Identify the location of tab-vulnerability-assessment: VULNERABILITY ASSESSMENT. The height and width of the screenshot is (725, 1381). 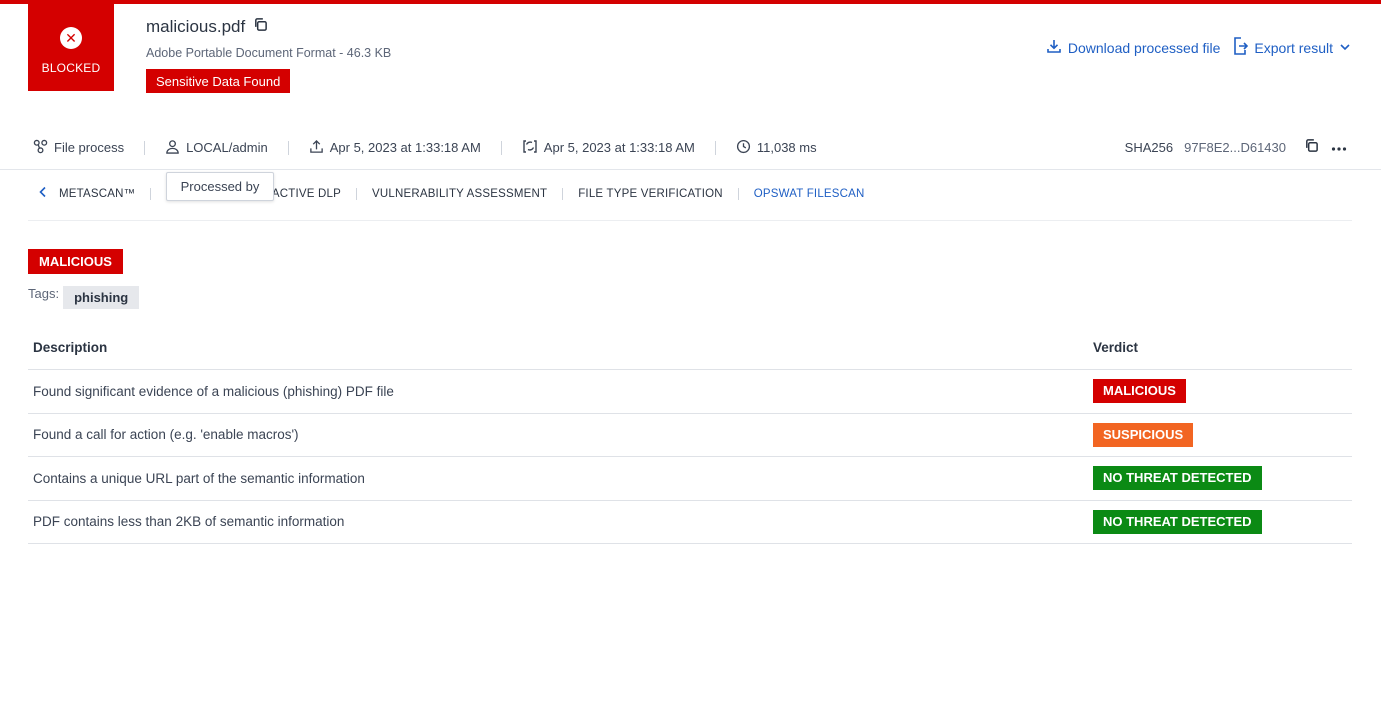
(459, 194).